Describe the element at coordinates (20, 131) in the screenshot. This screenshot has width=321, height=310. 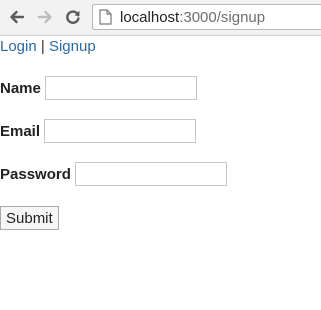
I see `email-label: Email` at that location.